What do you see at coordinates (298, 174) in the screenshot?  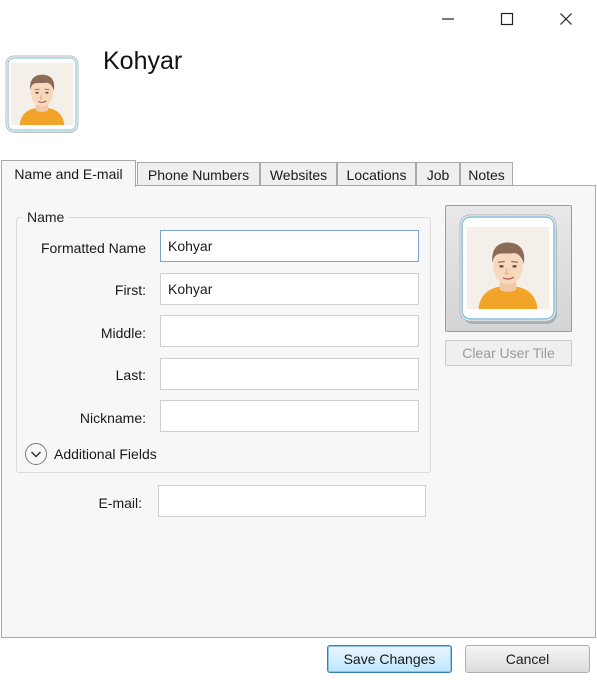 I see `tab-websites: Websites` at bounding box center [298, 174].